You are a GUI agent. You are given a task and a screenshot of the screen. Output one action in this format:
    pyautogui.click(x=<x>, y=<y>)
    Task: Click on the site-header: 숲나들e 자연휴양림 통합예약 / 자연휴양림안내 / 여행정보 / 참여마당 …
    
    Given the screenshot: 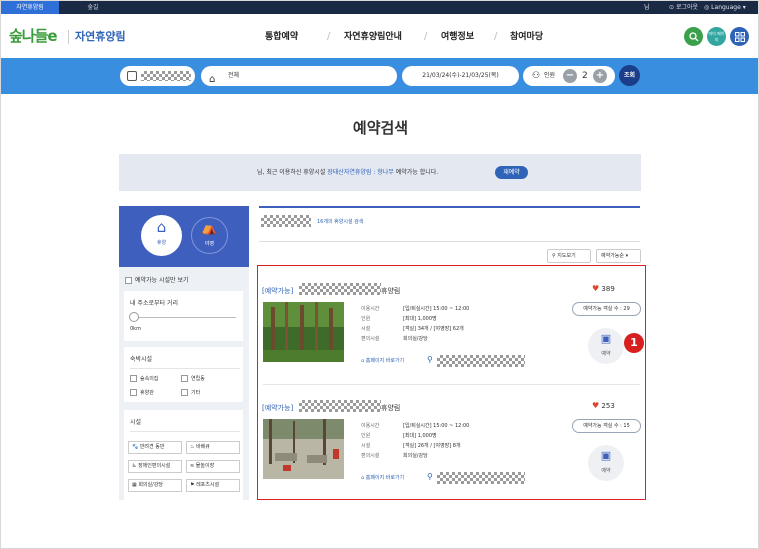 What is the action you would take?
    pyautogui.click(x=379, y=35)
    